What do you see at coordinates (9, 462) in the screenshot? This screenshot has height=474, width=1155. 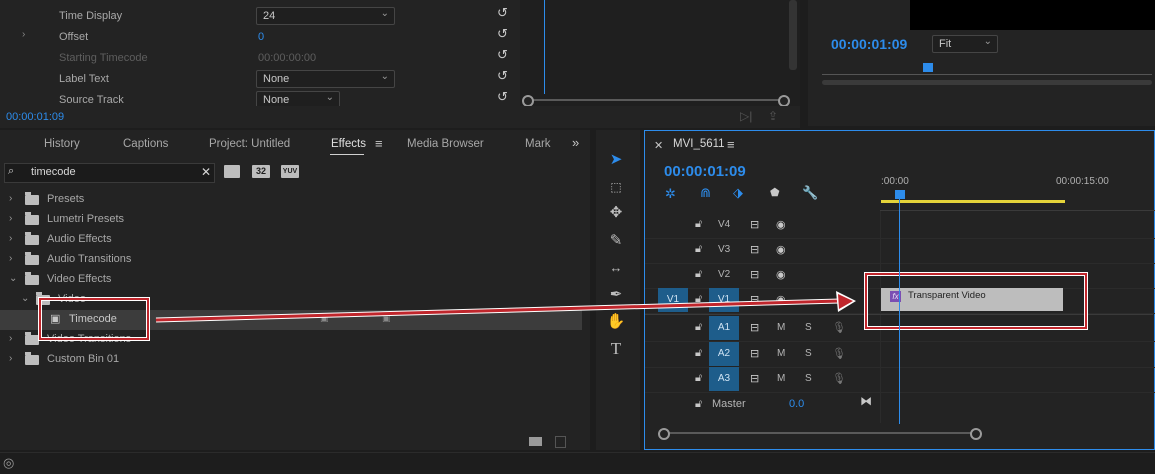 I see `status-icon: ◎` at bounding box center [9, 462].